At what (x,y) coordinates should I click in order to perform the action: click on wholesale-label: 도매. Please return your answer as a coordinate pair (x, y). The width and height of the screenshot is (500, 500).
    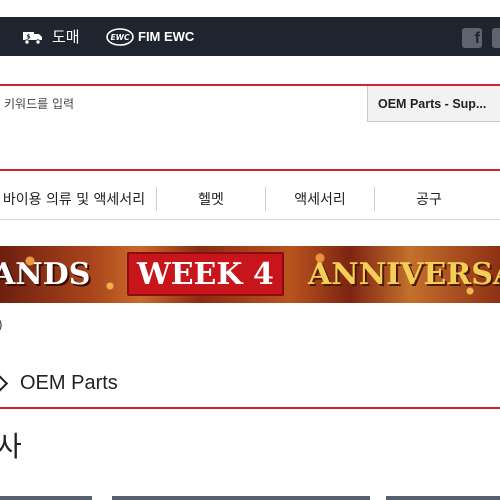
    Looking at the image, I should click on (66, 37).